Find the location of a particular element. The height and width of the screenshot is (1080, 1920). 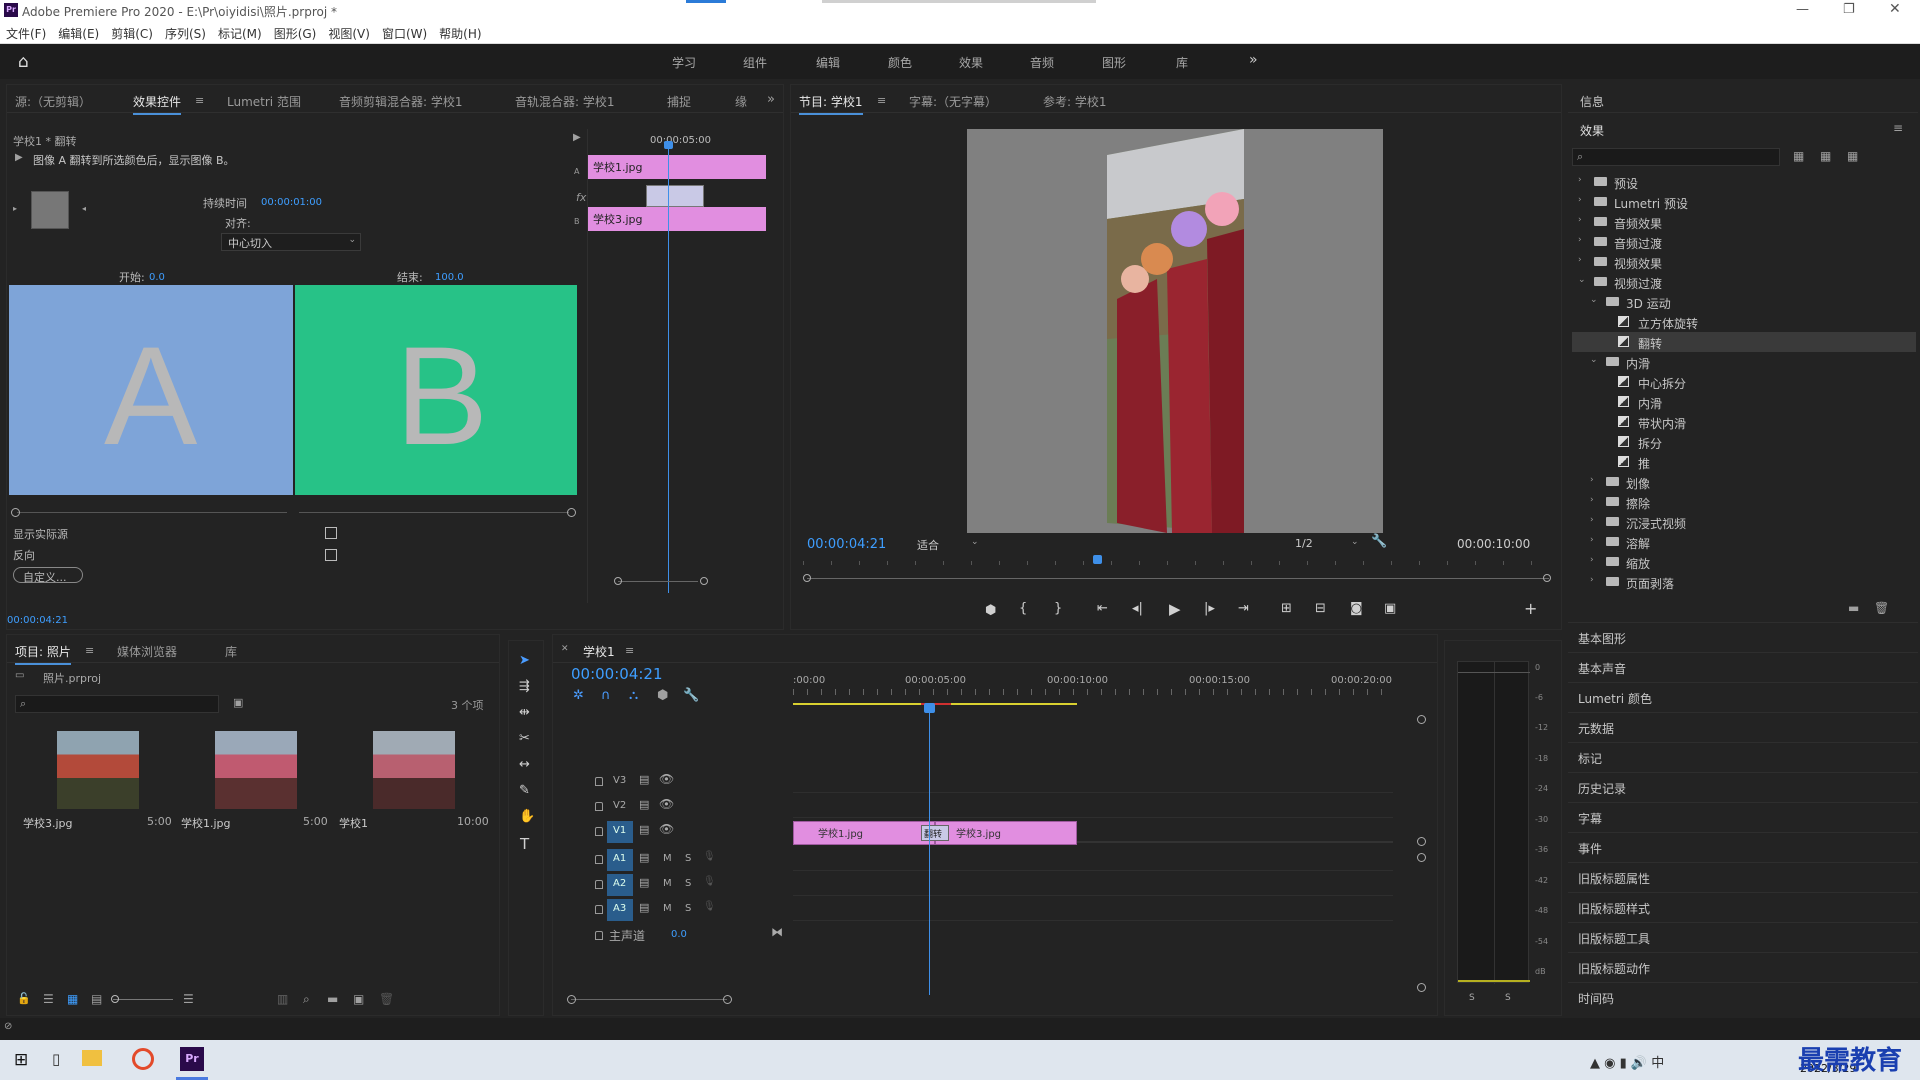

menu-graphics: 图形(G) is located at coordinates (295, 32).